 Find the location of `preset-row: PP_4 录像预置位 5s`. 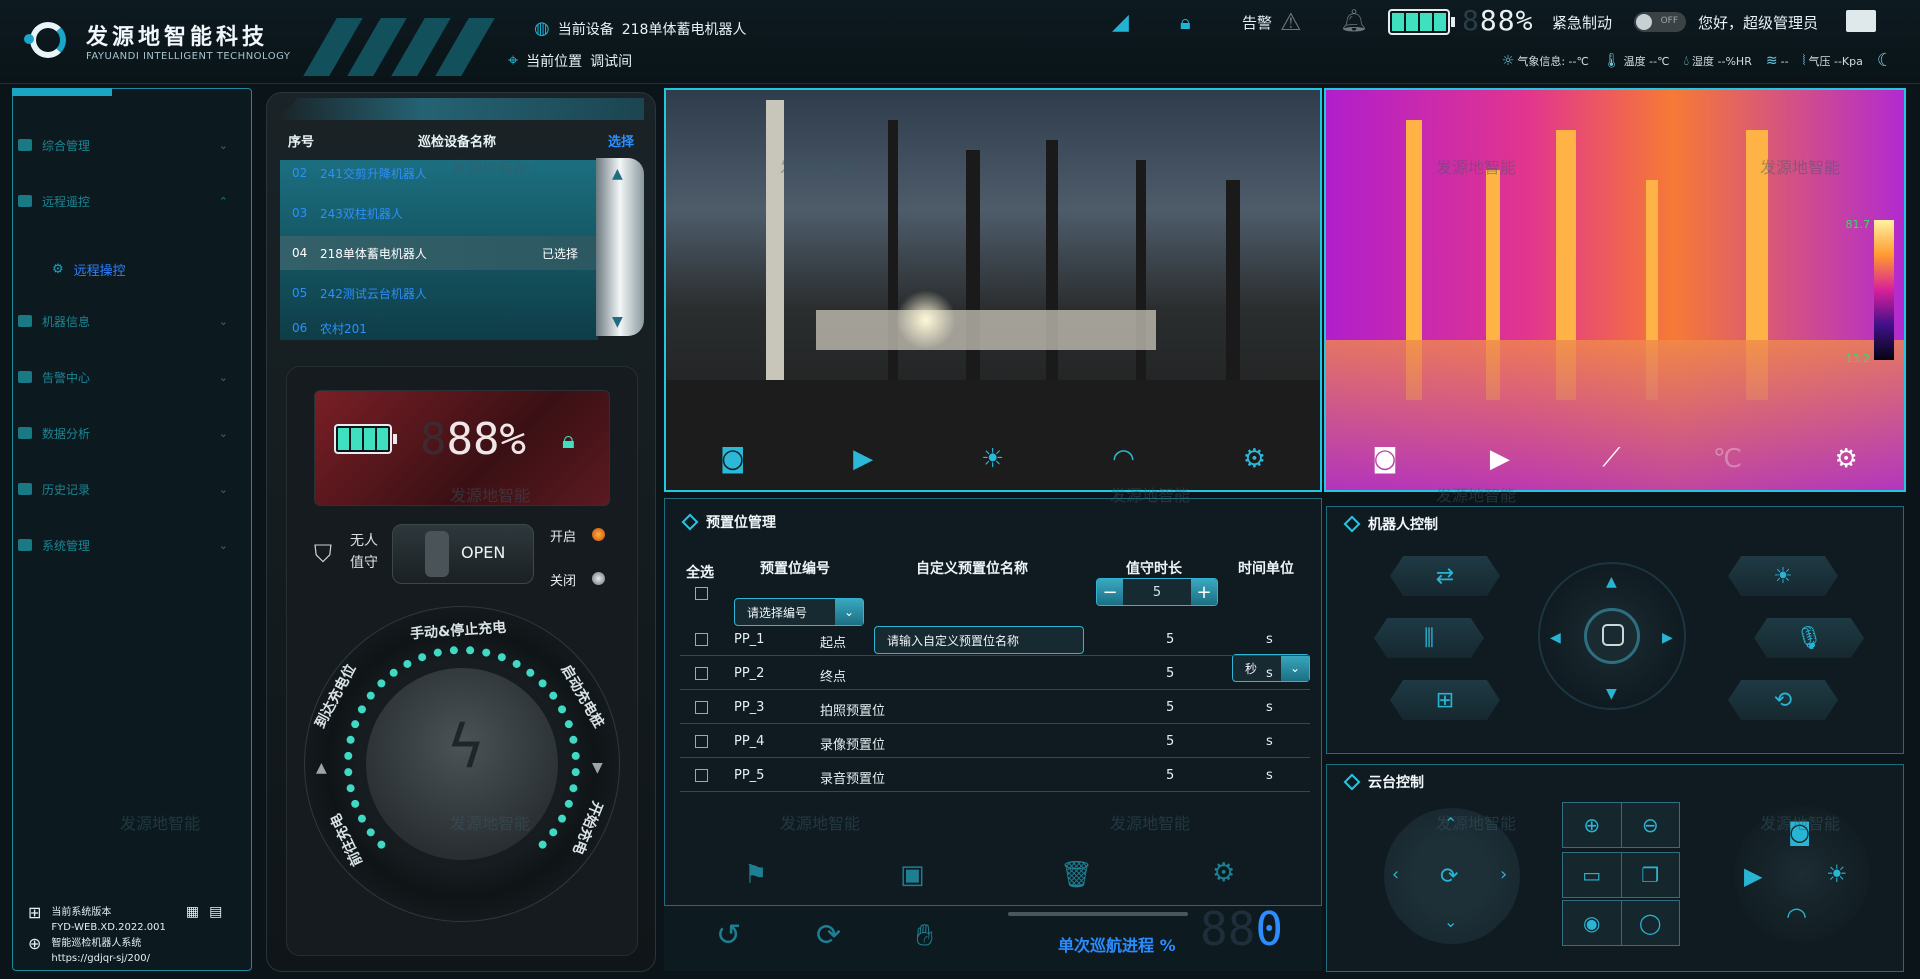

preset-row: PP_4 录像预置位 5s is located at coordinates (995, 741).